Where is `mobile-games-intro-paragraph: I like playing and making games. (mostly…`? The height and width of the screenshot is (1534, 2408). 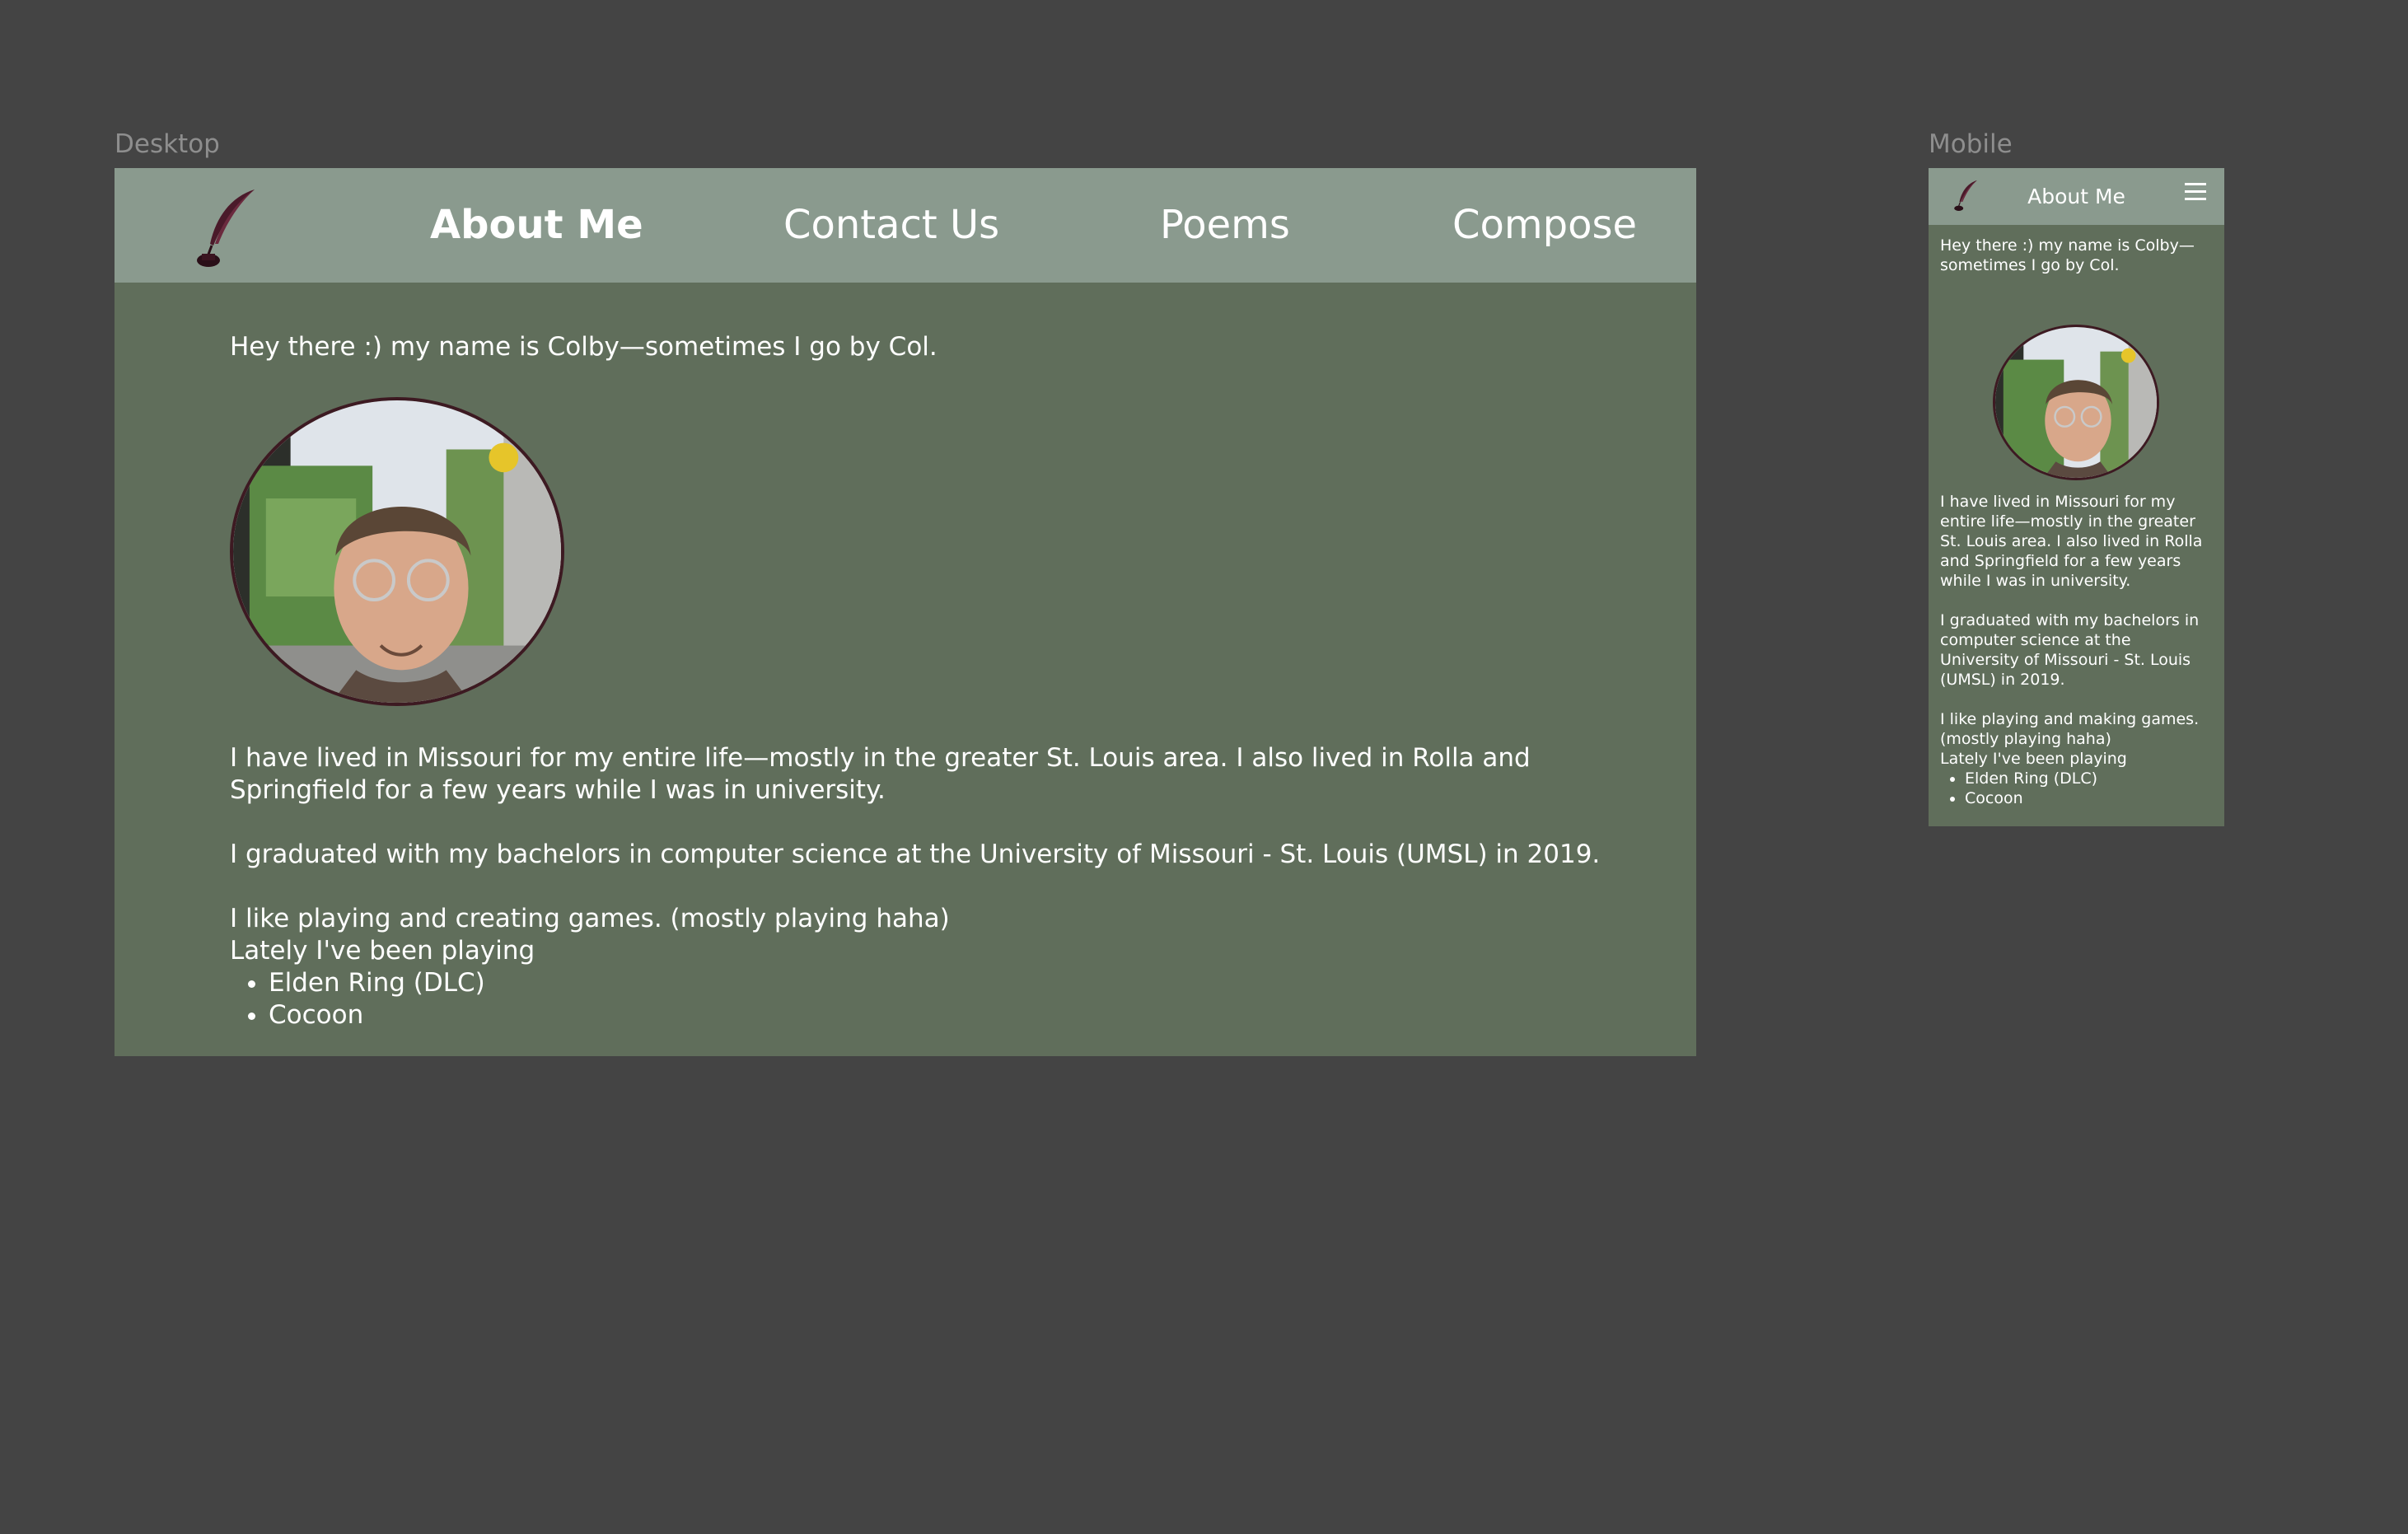 mobile-games-intro-paragraph: I like playing and making games. (mostly… is located at coordinates (2070, 729).